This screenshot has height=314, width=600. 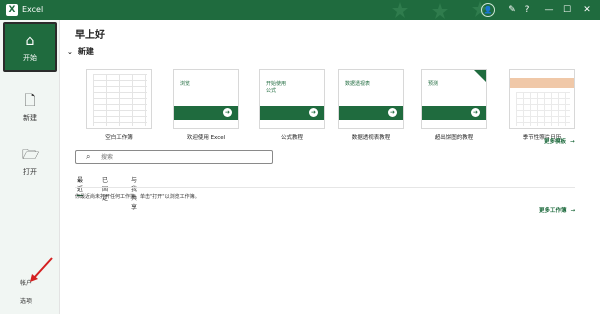 What do you see at coordinates (371, 99) in the screenshot?
I see `template-thumbnail: 数据透视表 ➜` at bounding box center [371, 99].